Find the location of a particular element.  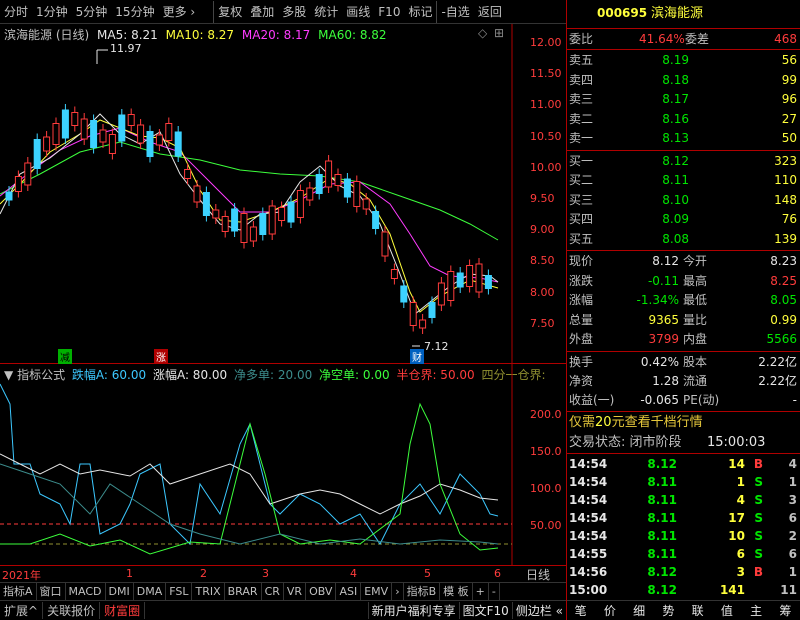

bids-price: 8.12 is located at coordinates (675, 161).